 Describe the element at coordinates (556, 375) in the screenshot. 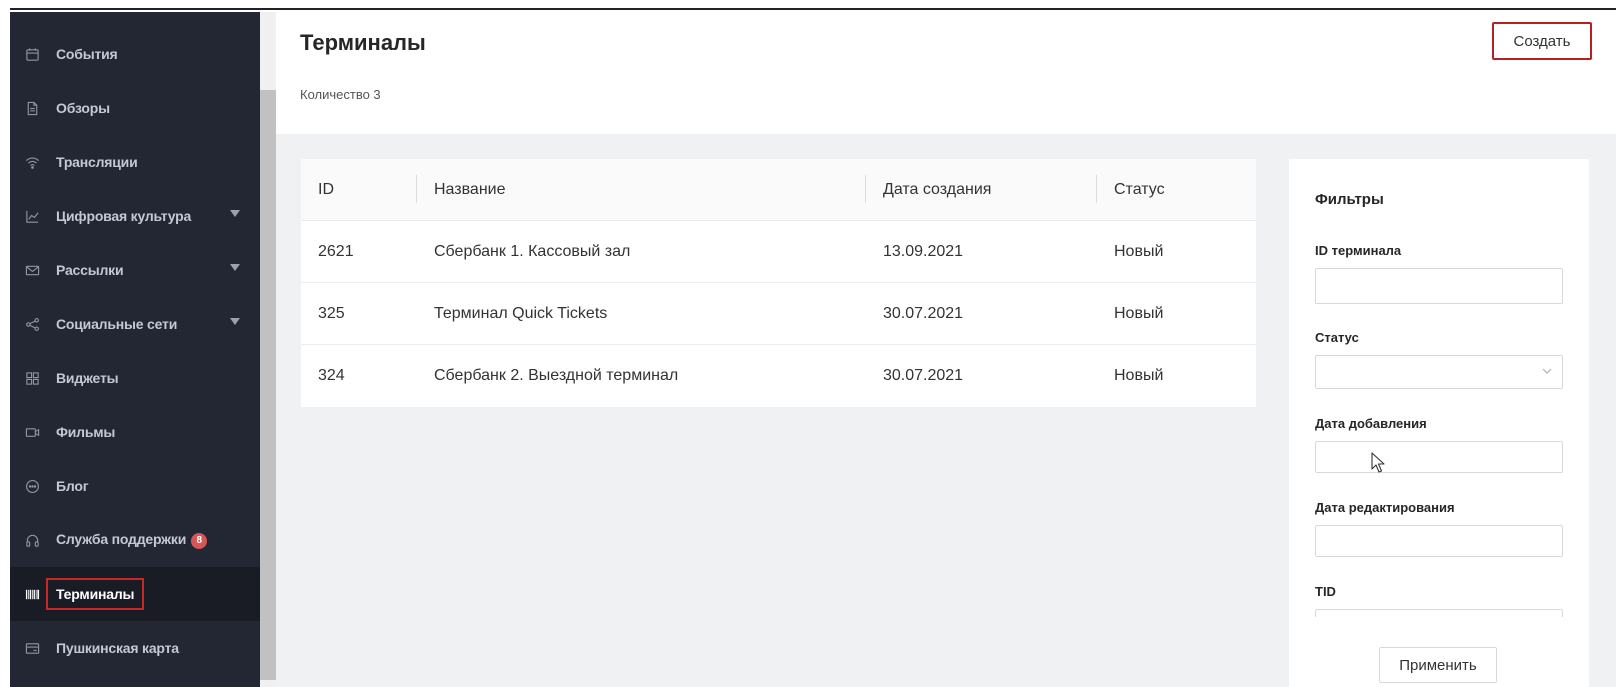

I see `cell-name: Сбербанк 2. Выездной терминал` at that location.